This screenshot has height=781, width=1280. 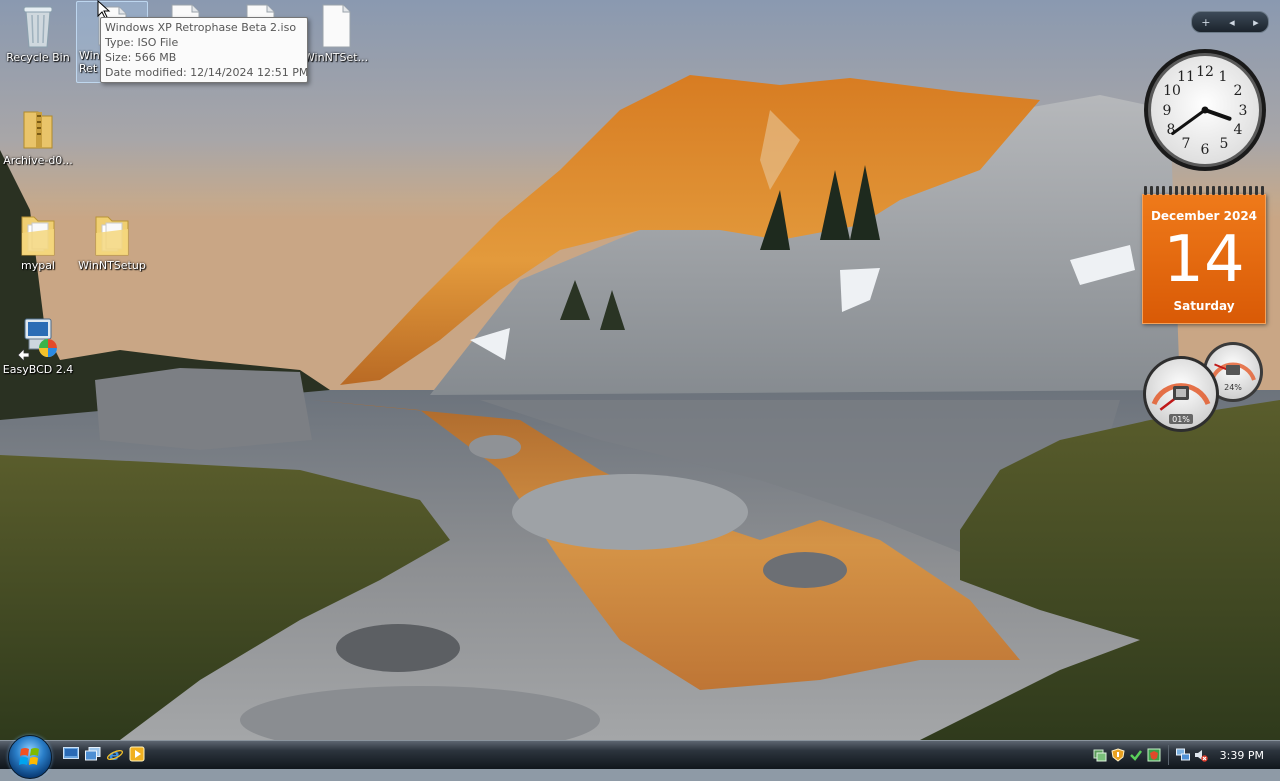 I want to click on svg-text: 5, so click(x=1224, y=144).